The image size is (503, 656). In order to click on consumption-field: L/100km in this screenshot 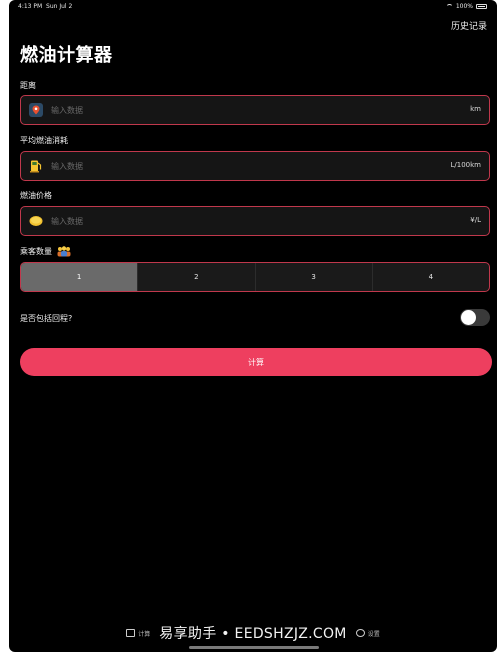, I will do `click(255, 166)`.